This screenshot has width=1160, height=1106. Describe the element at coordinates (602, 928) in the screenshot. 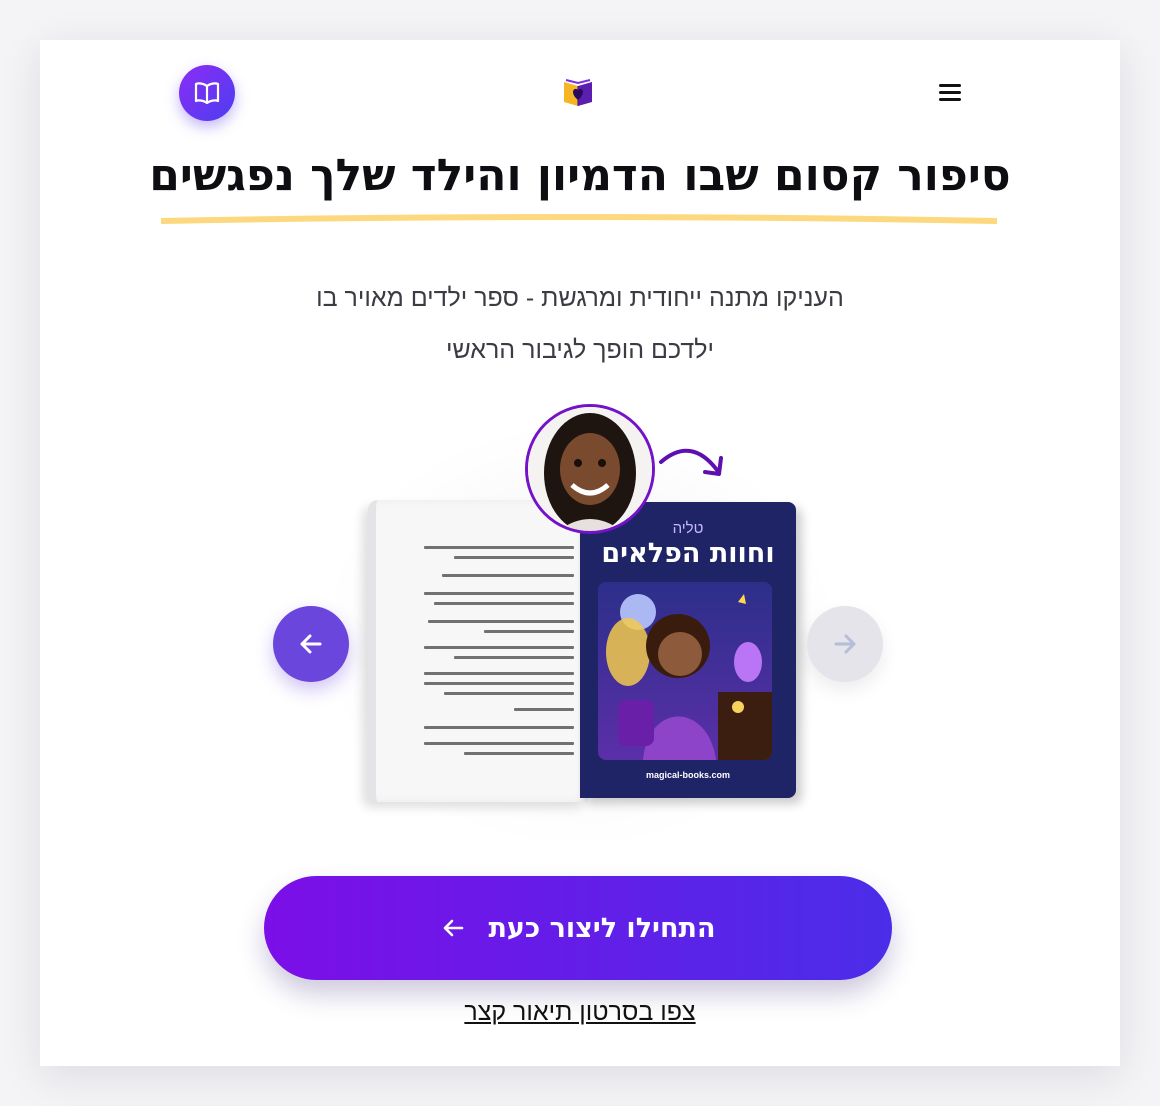

I see `start-creating-label: התחילו ליצור כעת` at that location.